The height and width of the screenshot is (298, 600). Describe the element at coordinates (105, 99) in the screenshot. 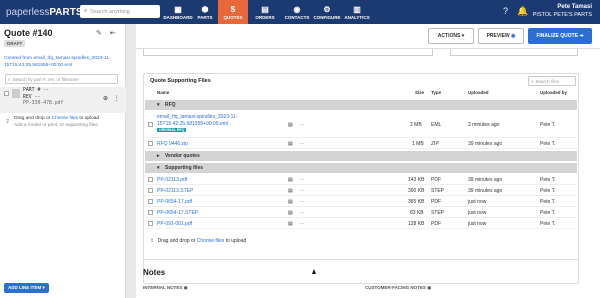

I see `add-circle-icon: ⊕` at that location.